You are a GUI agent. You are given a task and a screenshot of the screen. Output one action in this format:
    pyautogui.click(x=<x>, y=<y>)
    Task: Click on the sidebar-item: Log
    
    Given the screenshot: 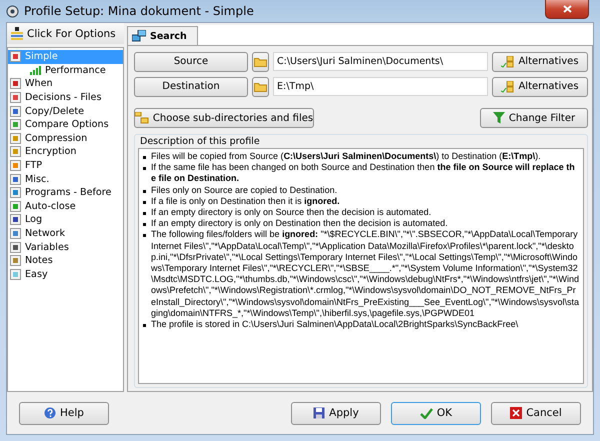 What is the action you would take?
    pyautogui.click(x=65, y=220)
    